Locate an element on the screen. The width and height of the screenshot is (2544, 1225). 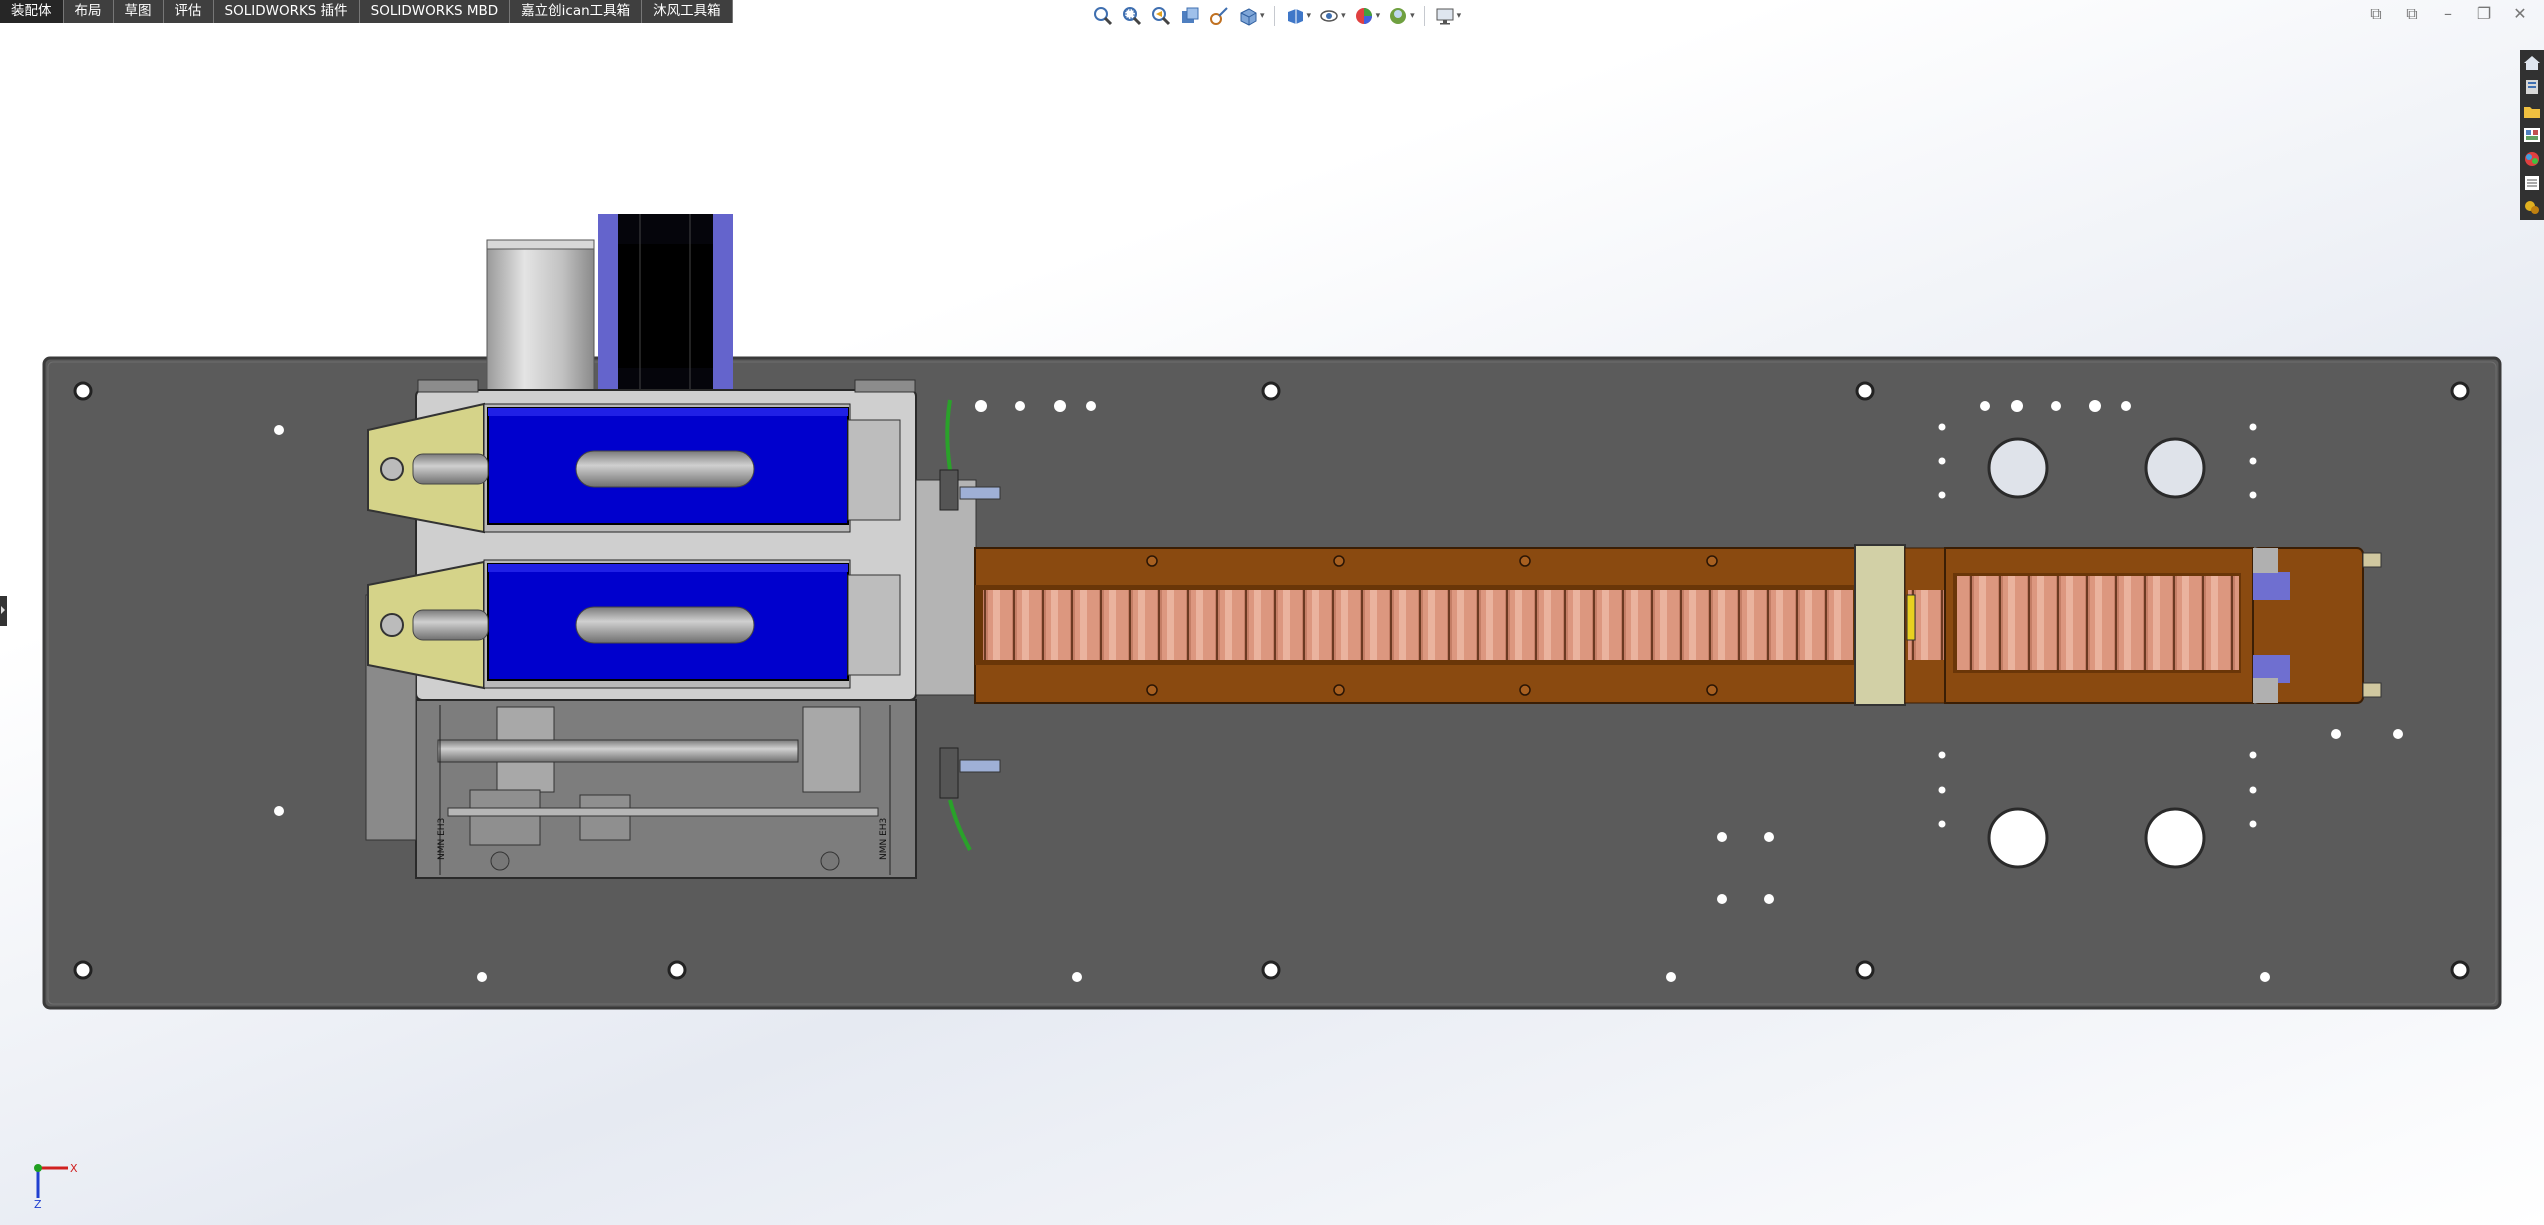
gear-motor-cylinder is located at coordinates (540, 316).